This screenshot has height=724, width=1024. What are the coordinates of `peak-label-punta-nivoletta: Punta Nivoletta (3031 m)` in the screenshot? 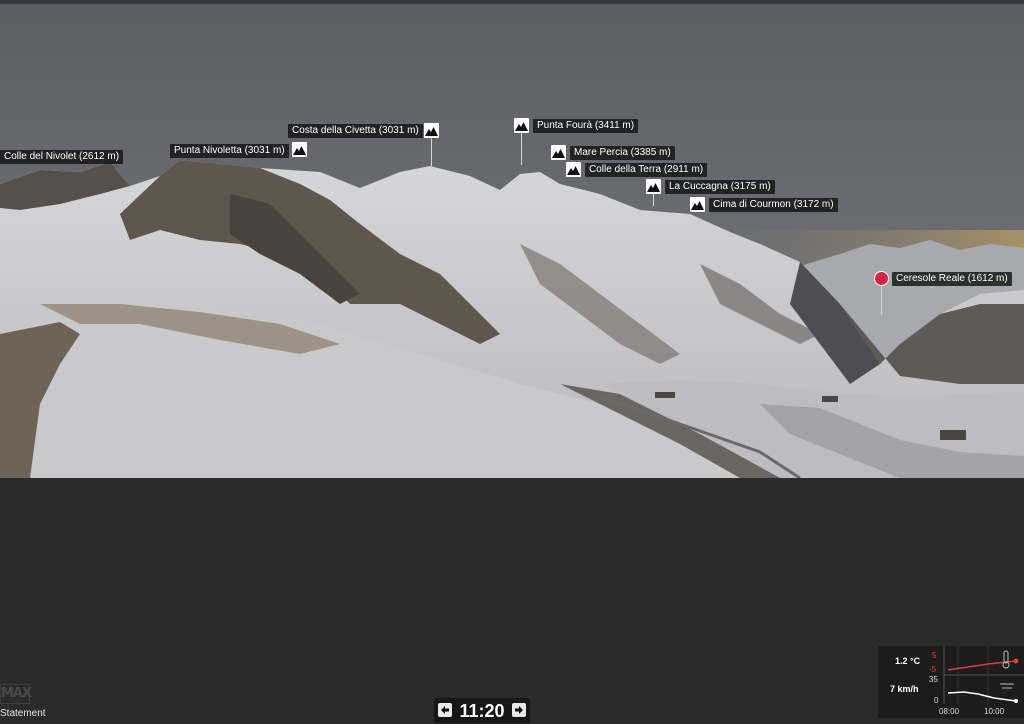 It's located at (229, 151).